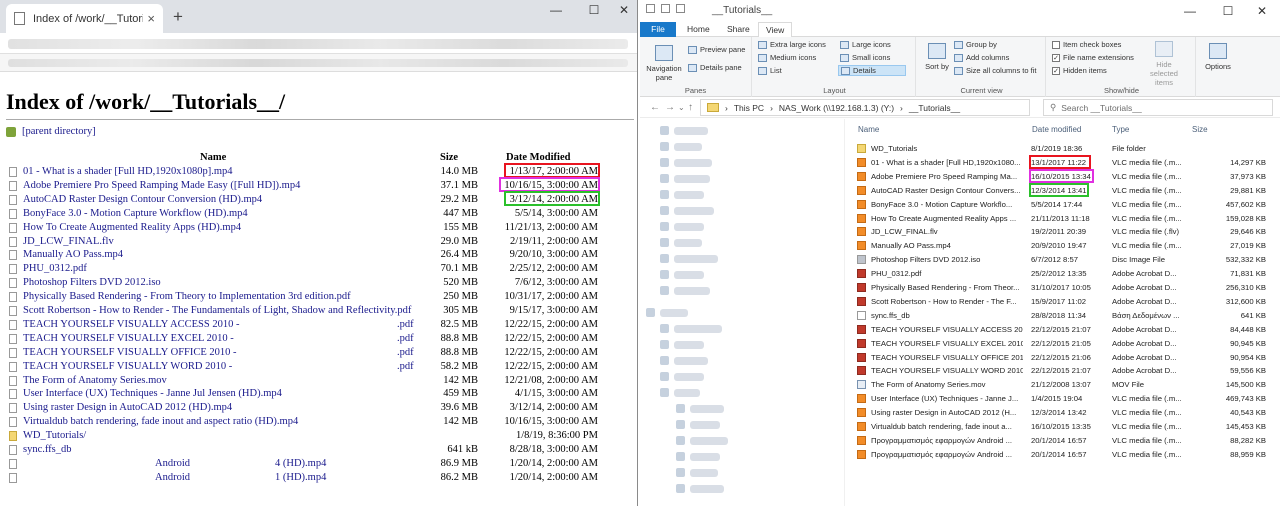 This screenshot has width=1280, height=506. Describe the element at coordinates (128, 338) in the screenshot. I see `file-link: TEACH YOURSELF VISUALLY EXCEL 2010 -` at that location.